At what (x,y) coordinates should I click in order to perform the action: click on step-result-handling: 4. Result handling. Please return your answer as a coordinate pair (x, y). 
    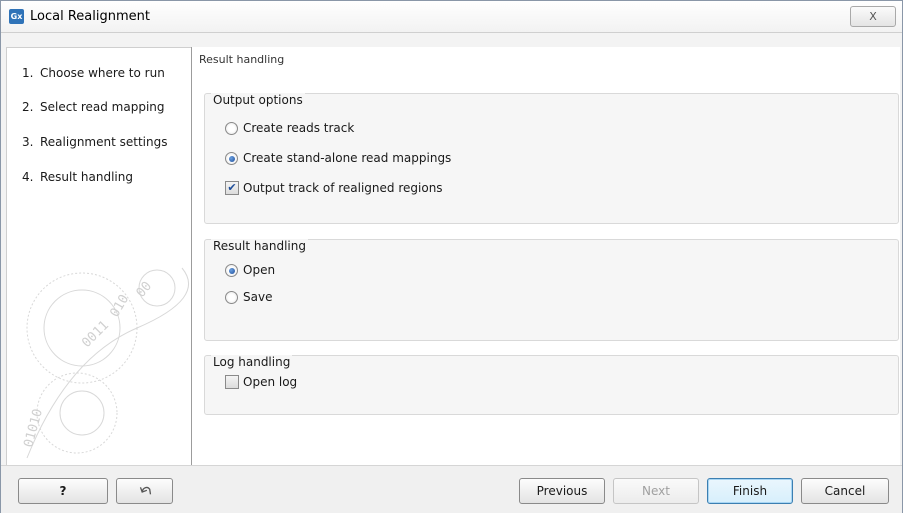
    Looking at the image, I should click on (77, 177).